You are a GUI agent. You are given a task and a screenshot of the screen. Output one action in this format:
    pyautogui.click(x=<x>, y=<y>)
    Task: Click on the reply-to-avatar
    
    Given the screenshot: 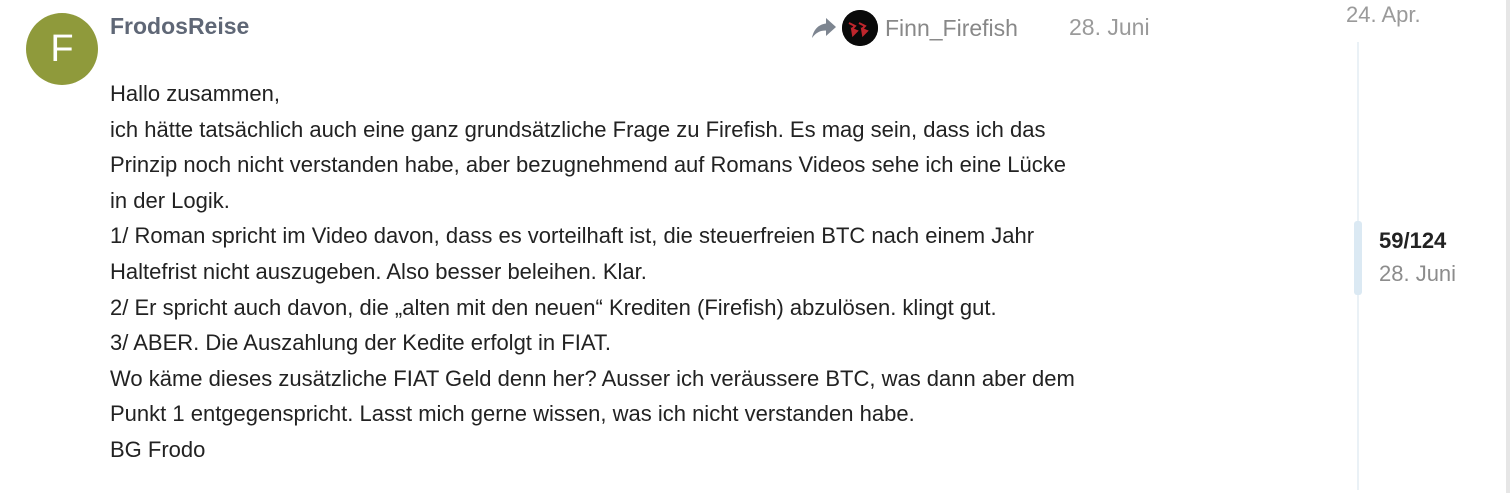 What is the action you would take?
    pyautogui.click(x=860, y=28)
    